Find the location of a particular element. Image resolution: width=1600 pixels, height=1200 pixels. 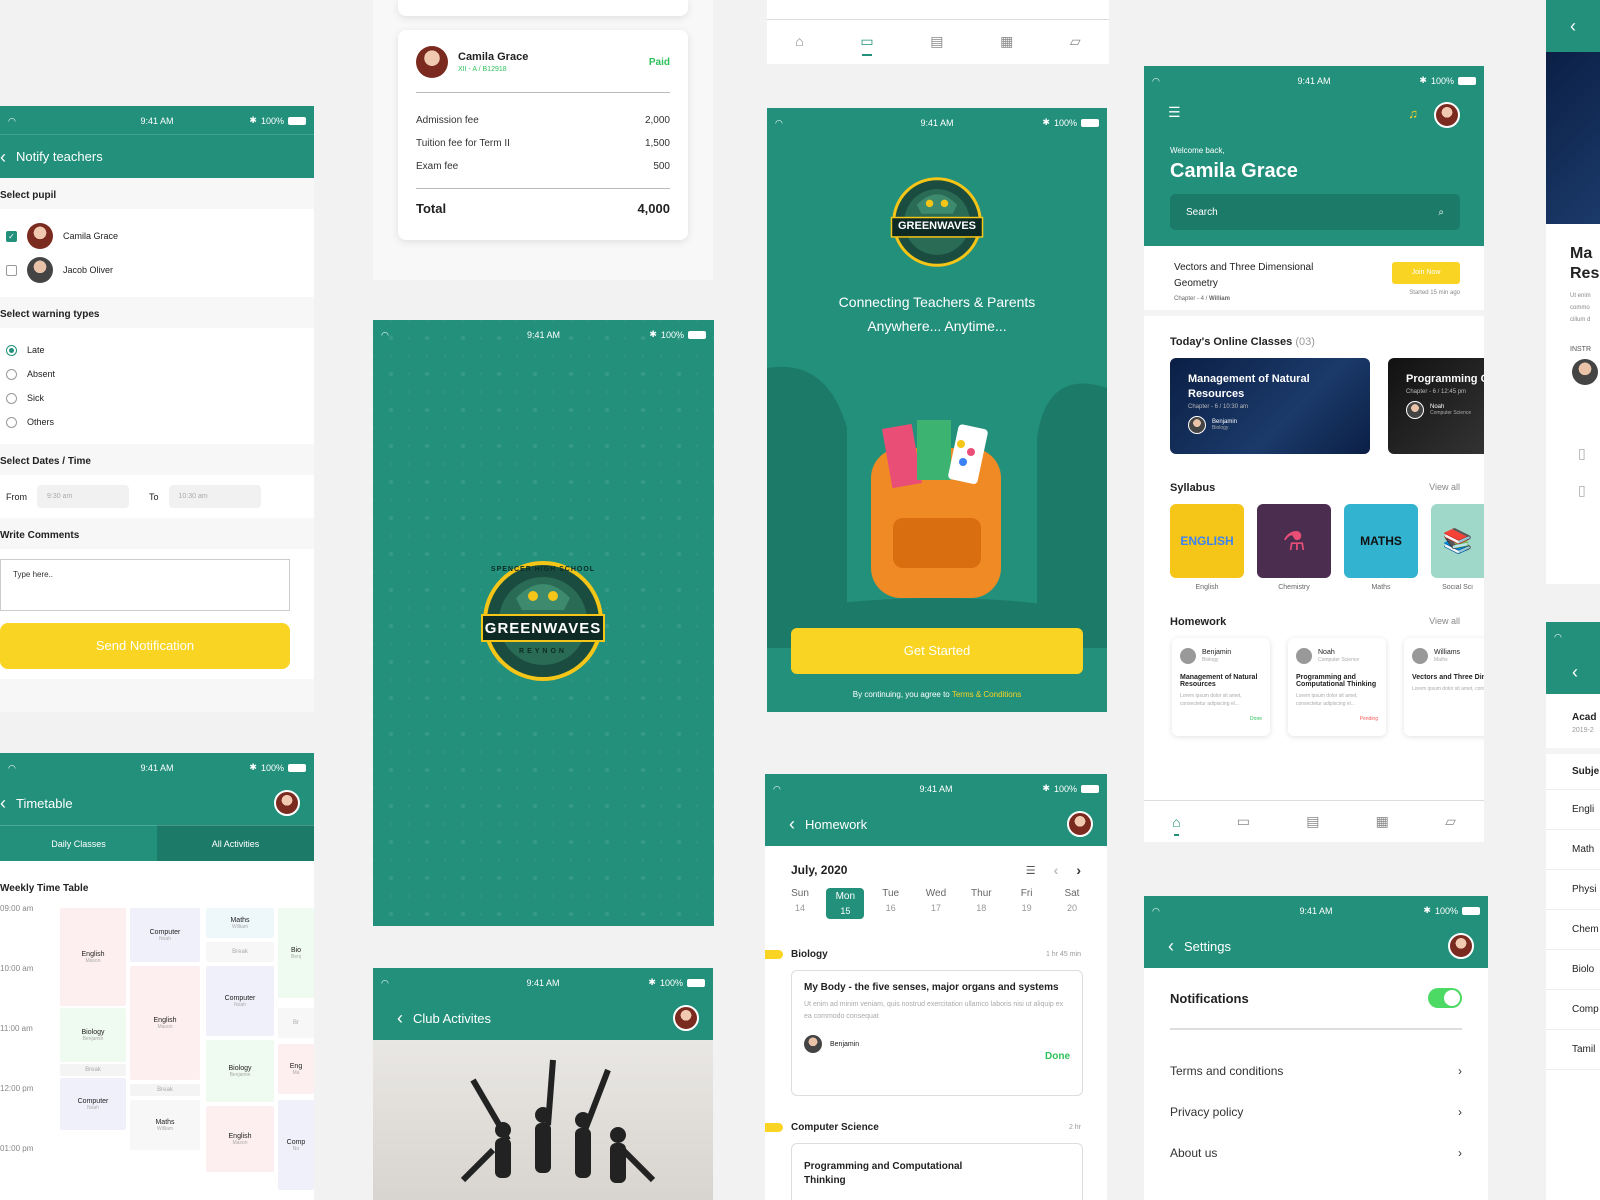

club-screen: ◠ 9:41 AM ✱ 100% ‹ Club Activites is located at coordinates (543, 1084).